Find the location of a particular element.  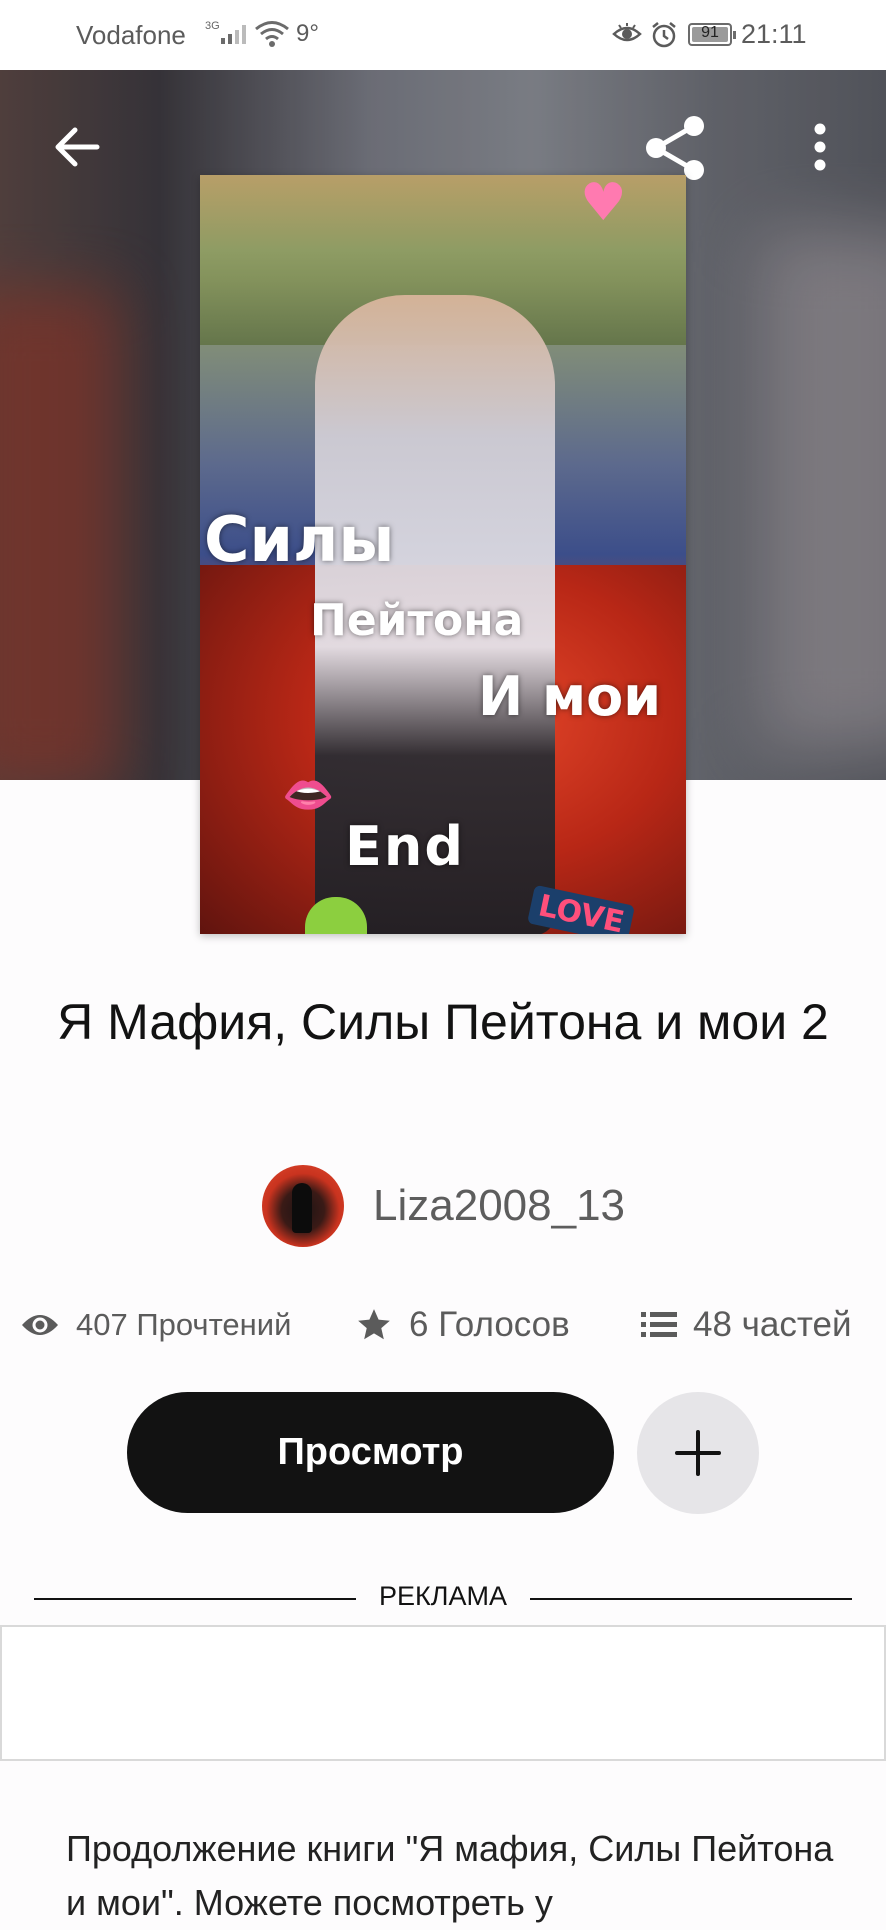

add-to-library-button is located at coordinates (698, 1453).